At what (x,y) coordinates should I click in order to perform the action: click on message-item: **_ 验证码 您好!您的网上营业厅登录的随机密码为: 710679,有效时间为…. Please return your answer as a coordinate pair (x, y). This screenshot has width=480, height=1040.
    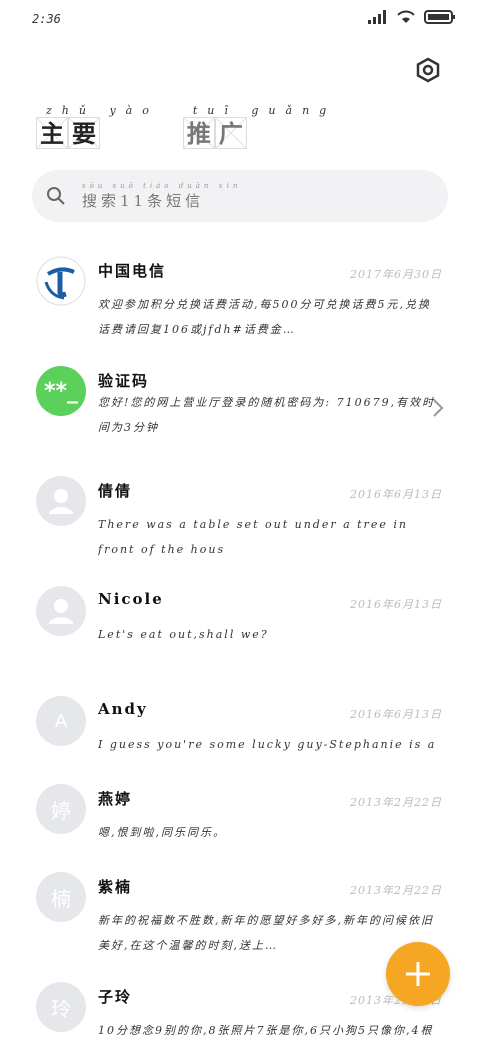
    Looking at the image, I should click on (240, 405).